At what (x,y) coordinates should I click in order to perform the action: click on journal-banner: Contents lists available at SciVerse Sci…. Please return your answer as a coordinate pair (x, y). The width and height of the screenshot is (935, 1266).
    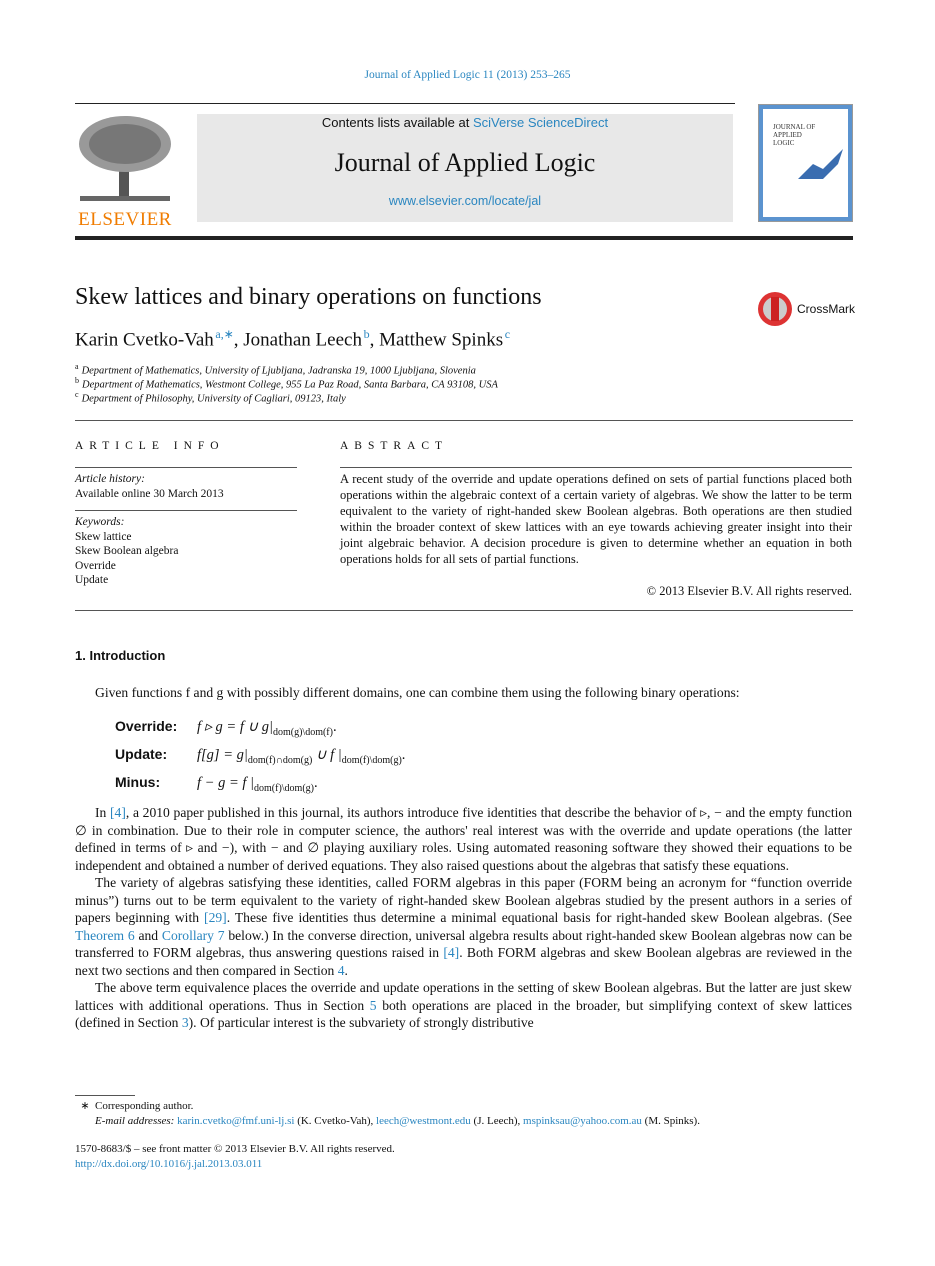
    Looking at the image, I should click on (465, 168).